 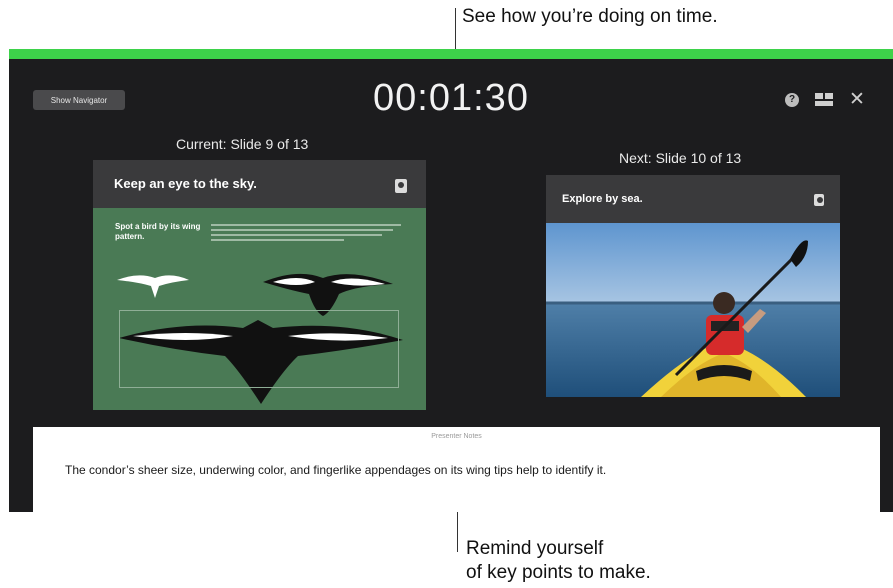 I want to click on bird-diagram-frame, so click(x=259, y=349).